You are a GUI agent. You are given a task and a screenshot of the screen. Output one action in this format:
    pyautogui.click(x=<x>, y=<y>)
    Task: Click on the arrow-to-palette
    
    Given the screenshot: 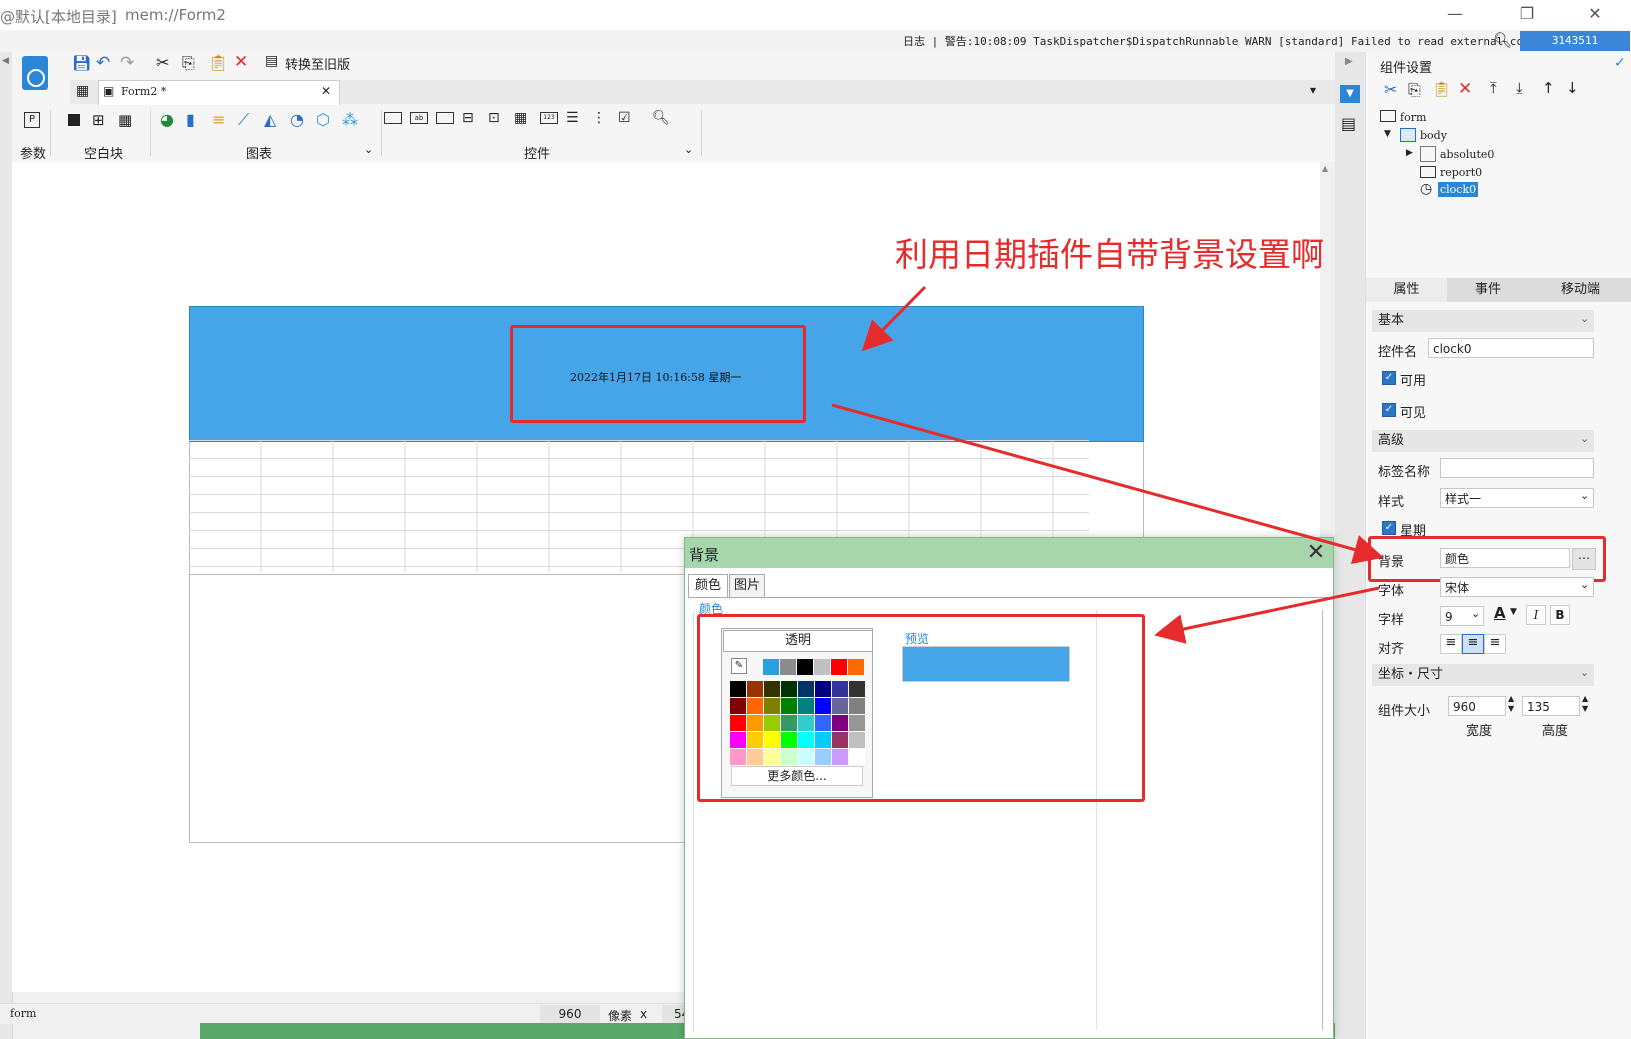 What is the action you would take?
    pyautogui.click(x=1267, y=615)
    